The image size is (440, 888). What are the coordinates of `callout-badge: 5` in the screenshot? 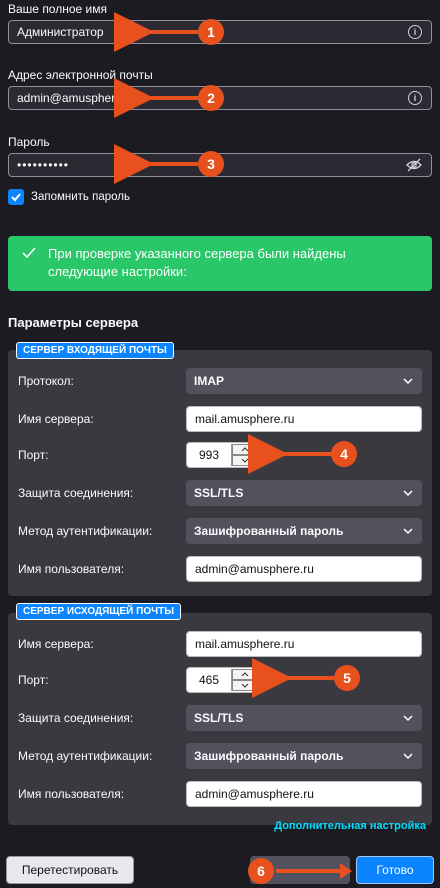 It's located at (347, 678).